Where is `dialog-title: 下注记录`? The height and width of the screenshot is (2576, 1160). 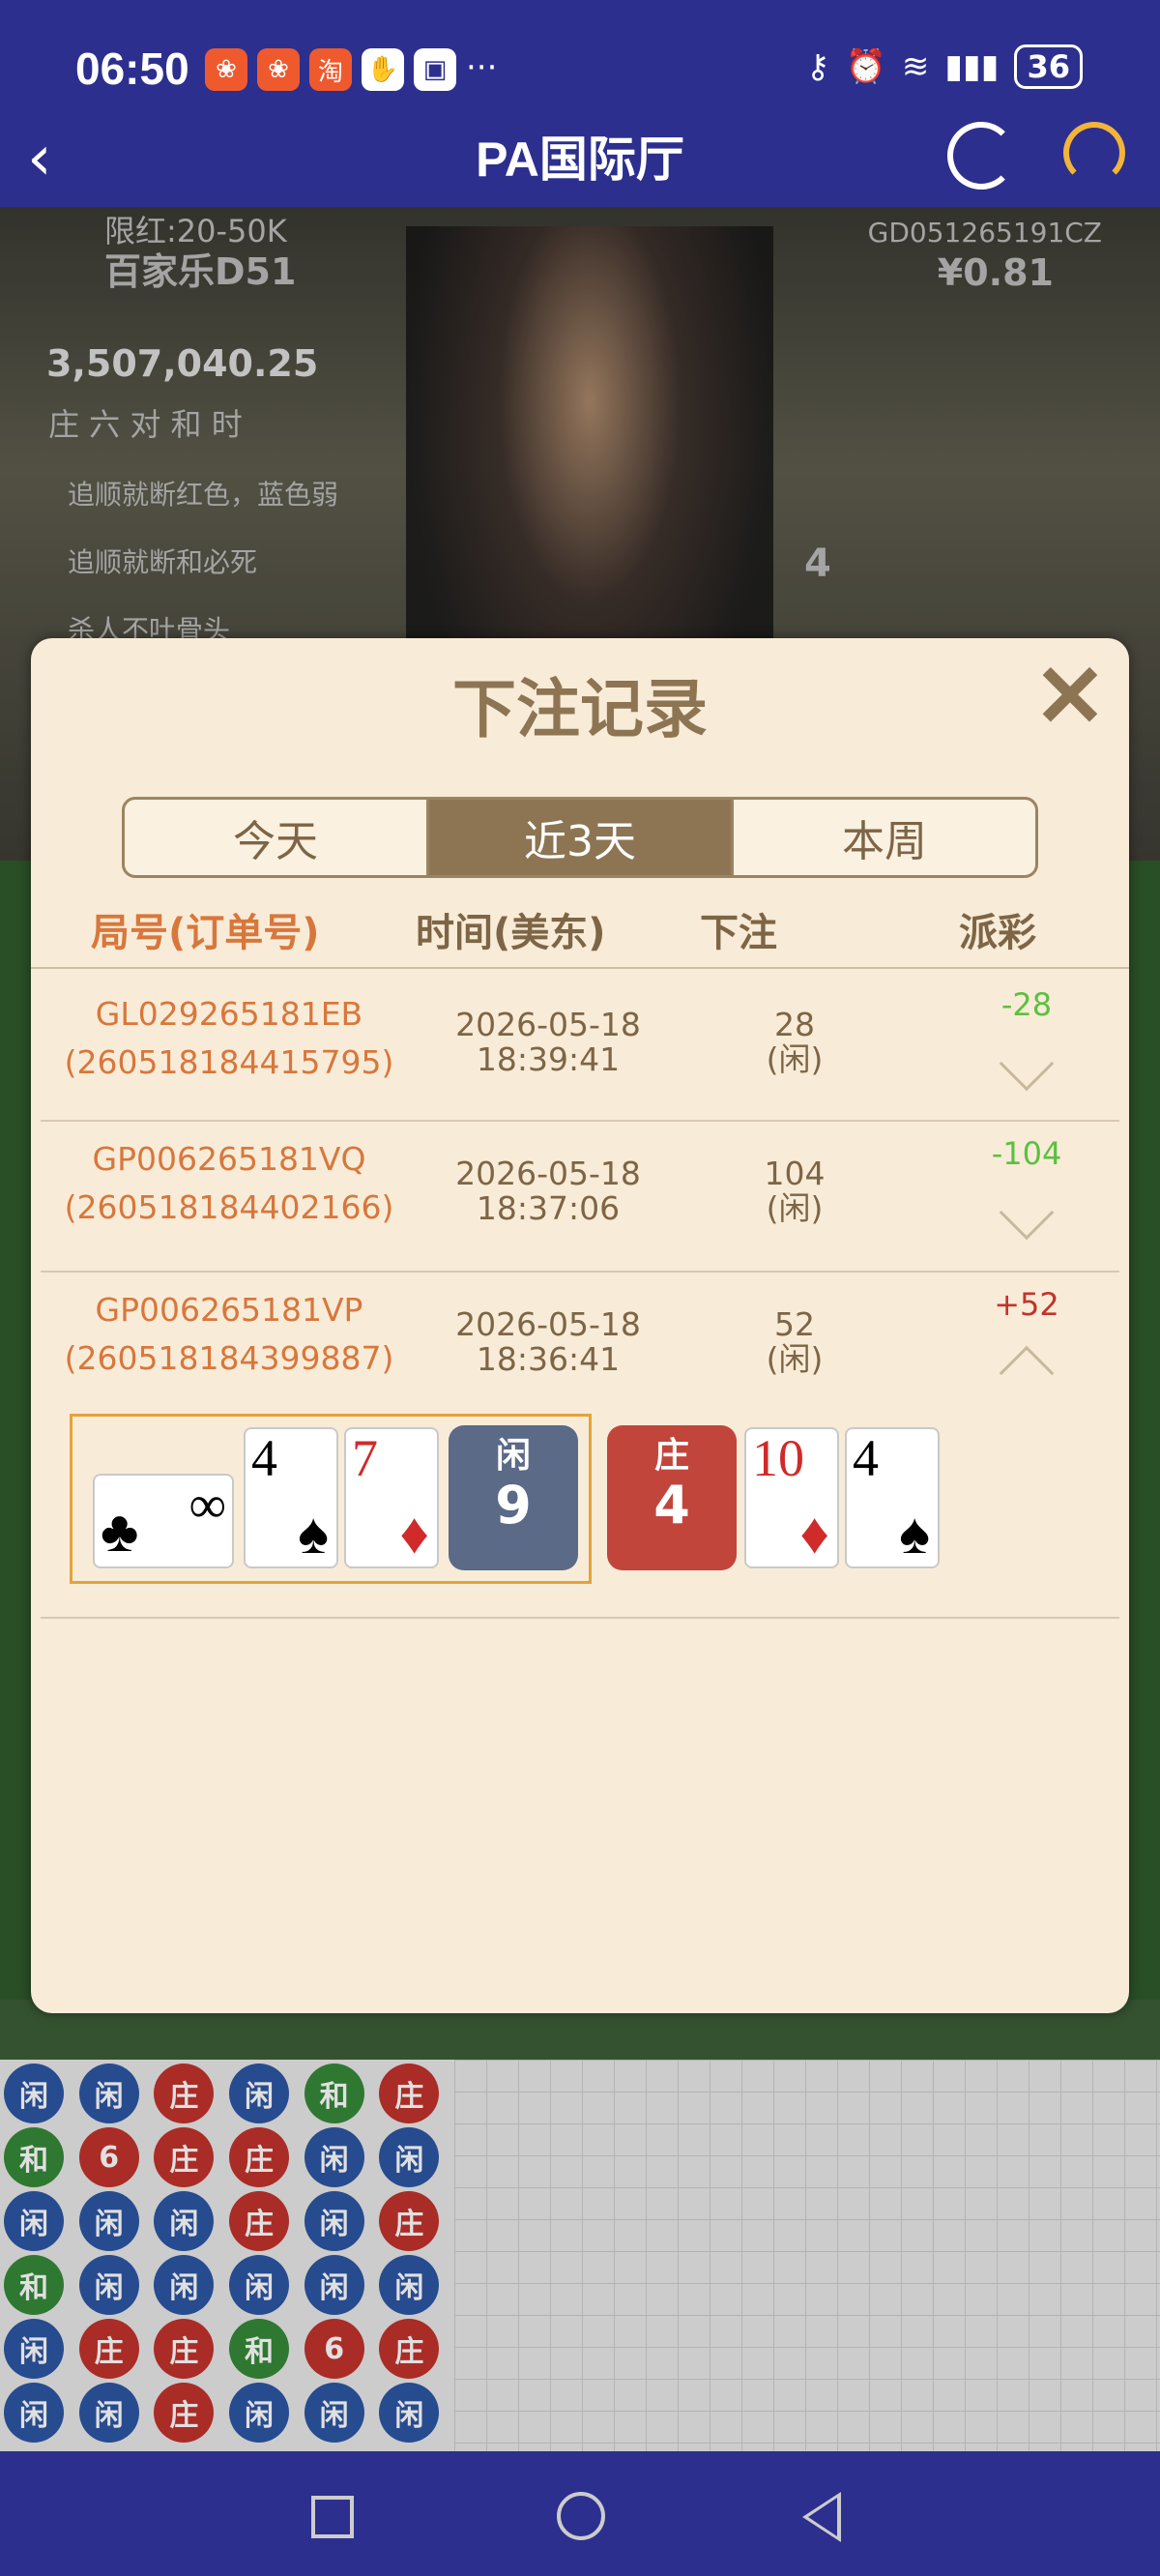
dialog-title: 下注记录 is located at coordinates (580, 708).